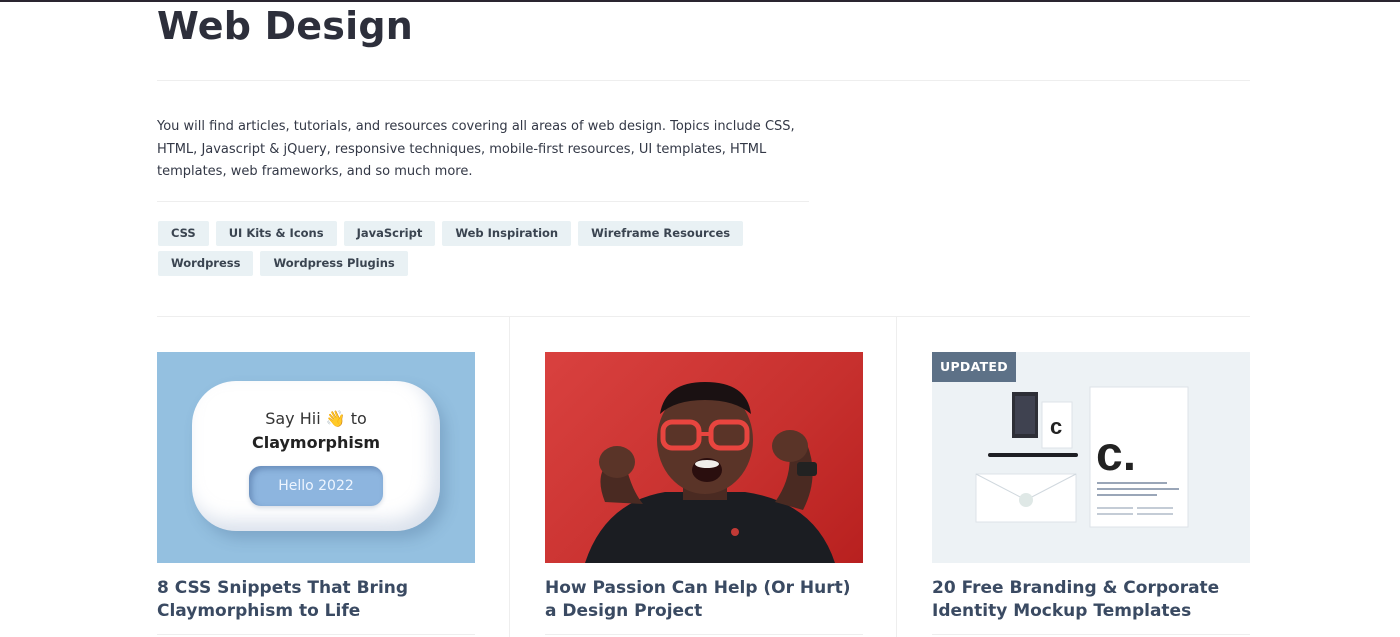 Image resolution: width=1400 pixels, height=637 pixels. I want to click on article-thumbnail: c c. UPDATED, so click(1091, 457).